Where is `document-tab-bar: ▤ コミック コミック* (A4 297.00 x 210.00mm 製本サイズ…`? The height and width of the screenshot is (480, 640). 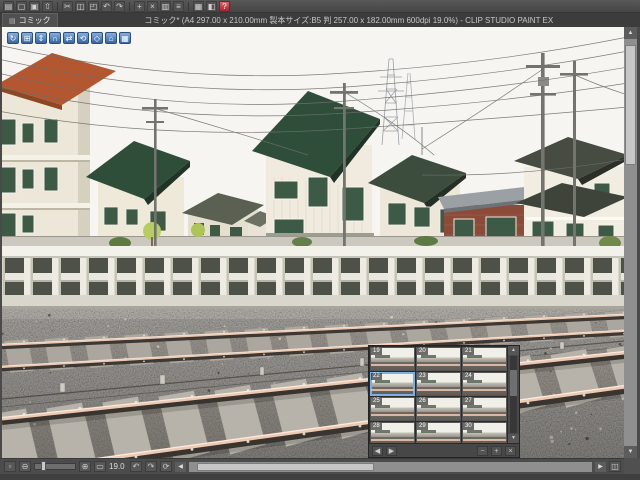 document-tab-bar: ▤ コミック コミック* (A4 297.00 x 210.00mm 製本サイズ… is located at coordinates (320, 20).